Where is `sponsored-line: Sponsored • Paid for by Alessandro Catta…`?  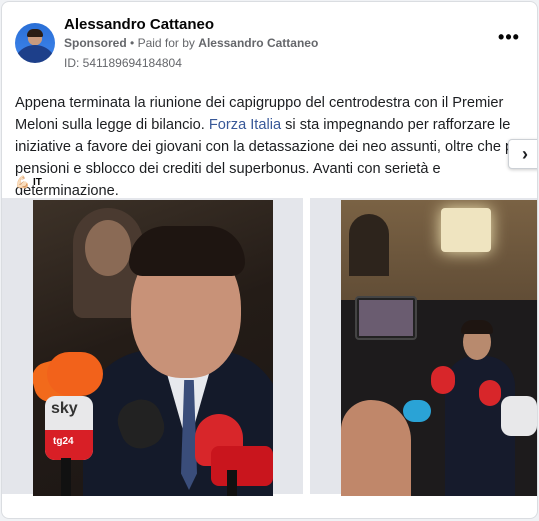 sponsored-line: Sponsored • Paid for by Alessandro Catta… is located at coordinates (191, 43).